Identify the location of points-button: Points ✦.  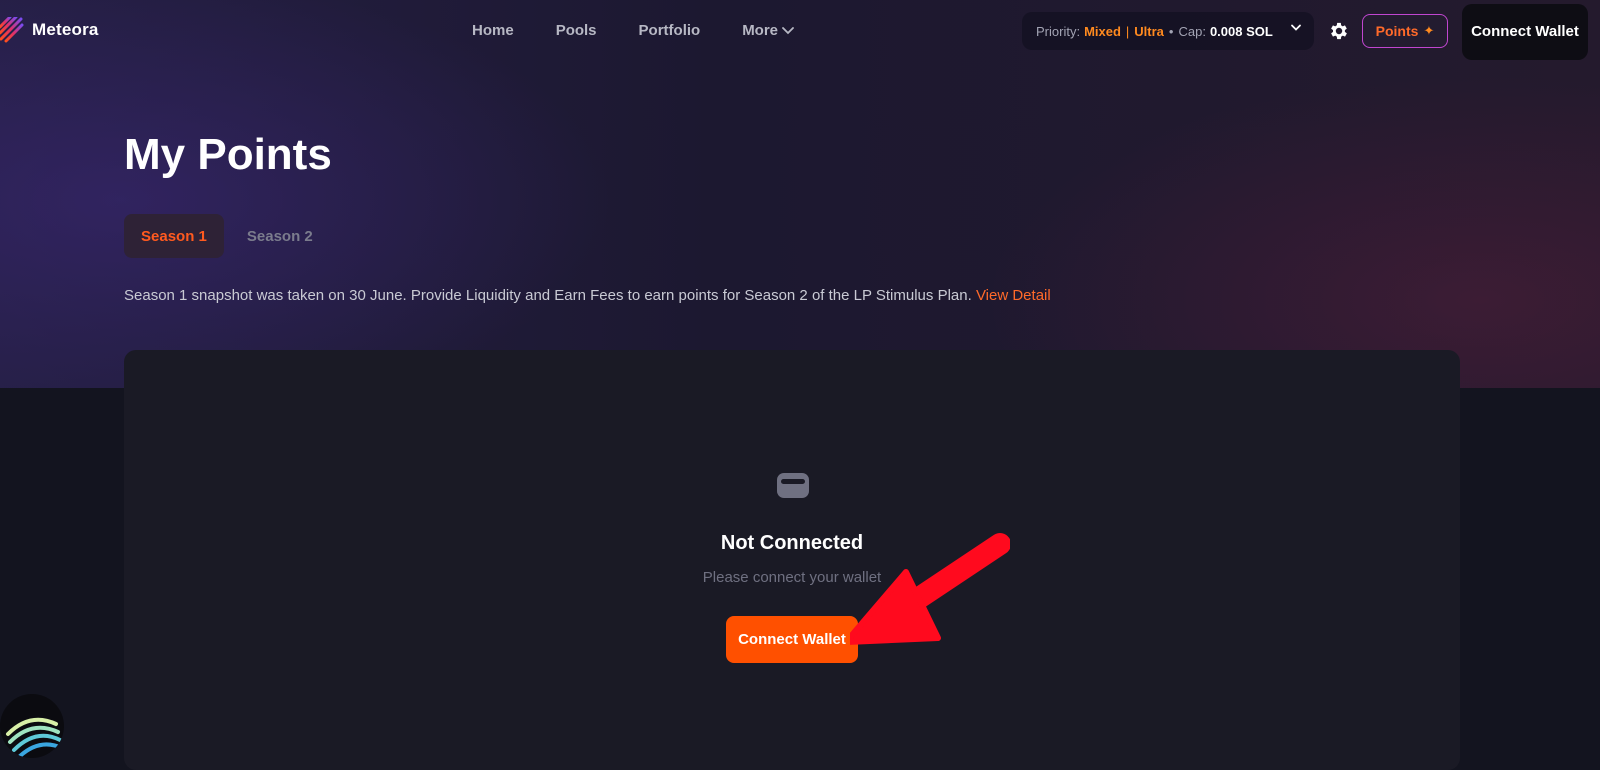
(1405, 31).